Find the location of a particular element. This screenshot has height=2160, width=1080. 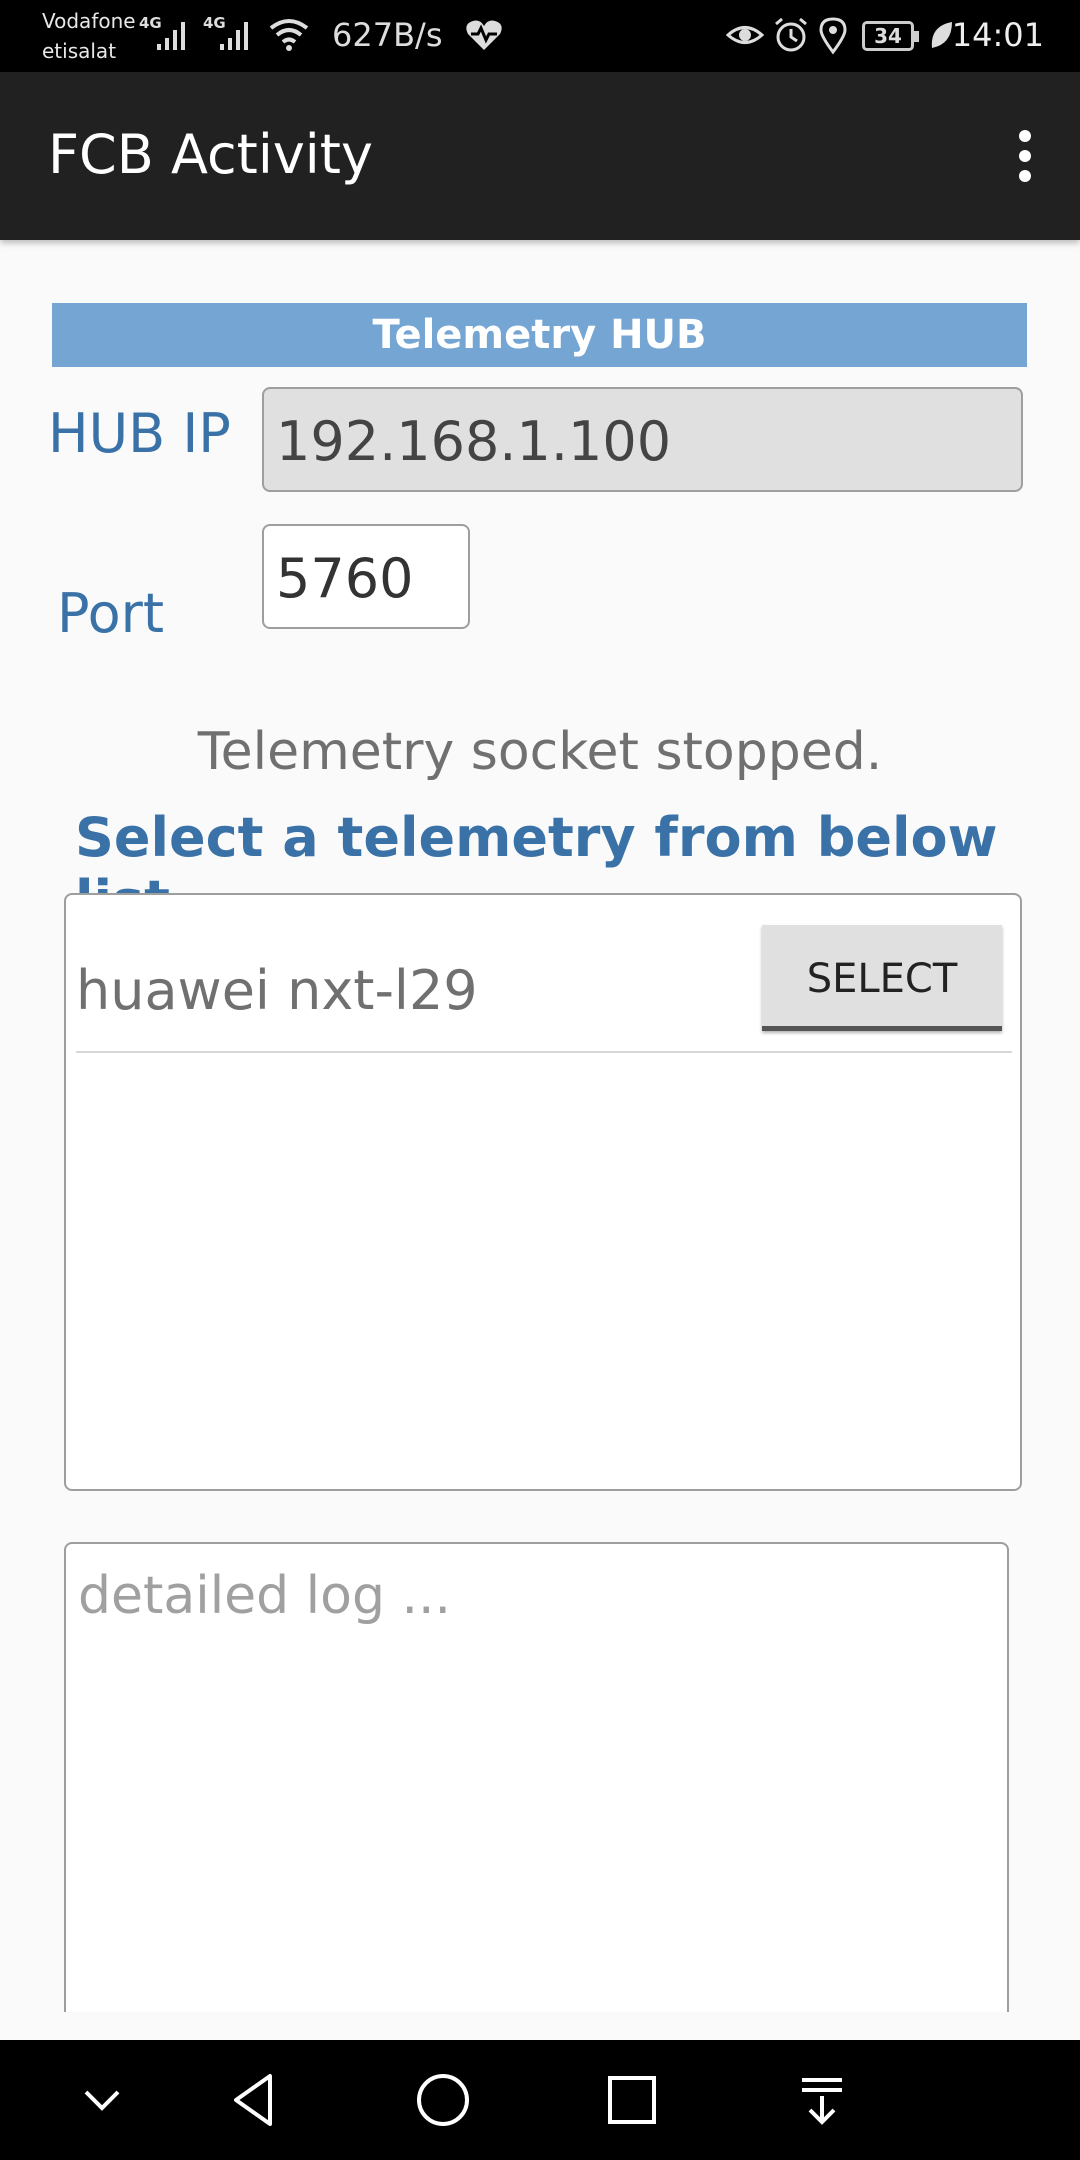

hub-ip-label: HUB IP is located at coordinates (139, 433).